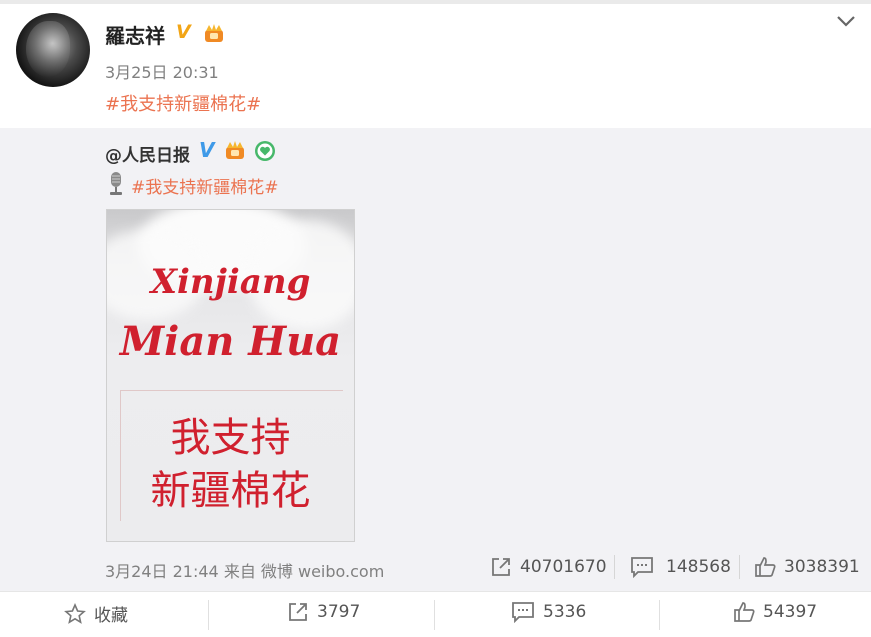 This screenshot has height=637, width=871. Describe the element at coordinates (205, 185) in the screenshot. I see `repost-hashtag: #我支持新疆棉花#` at that location.